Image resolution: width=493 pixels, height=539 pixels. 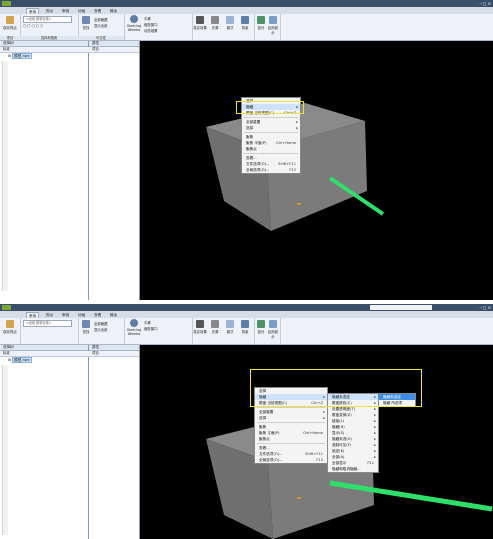 I want to click on group-visibility: 查找 全部隐藏 显示全部 可见性, so click(x=101, y=27).